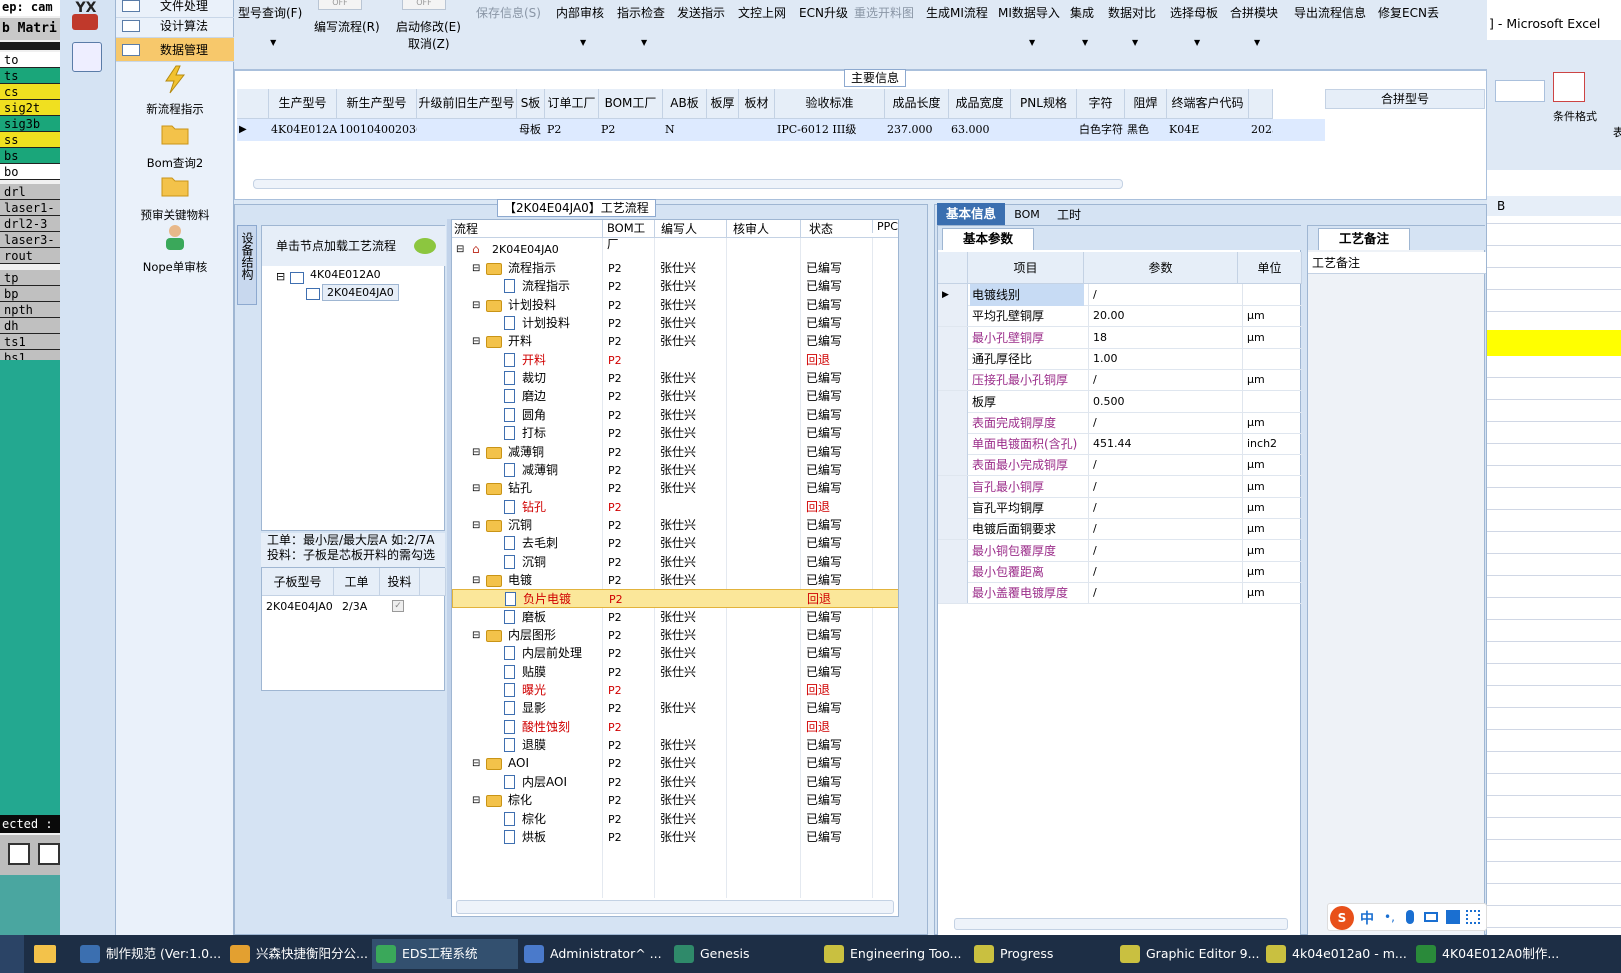 The height and width of the screenshot is (973, 1621). What do you see at coordinates (175, 196) in the screenshot?
I see `nav-prereview-material: 预审关键物料` at bounding box center [175, 196].